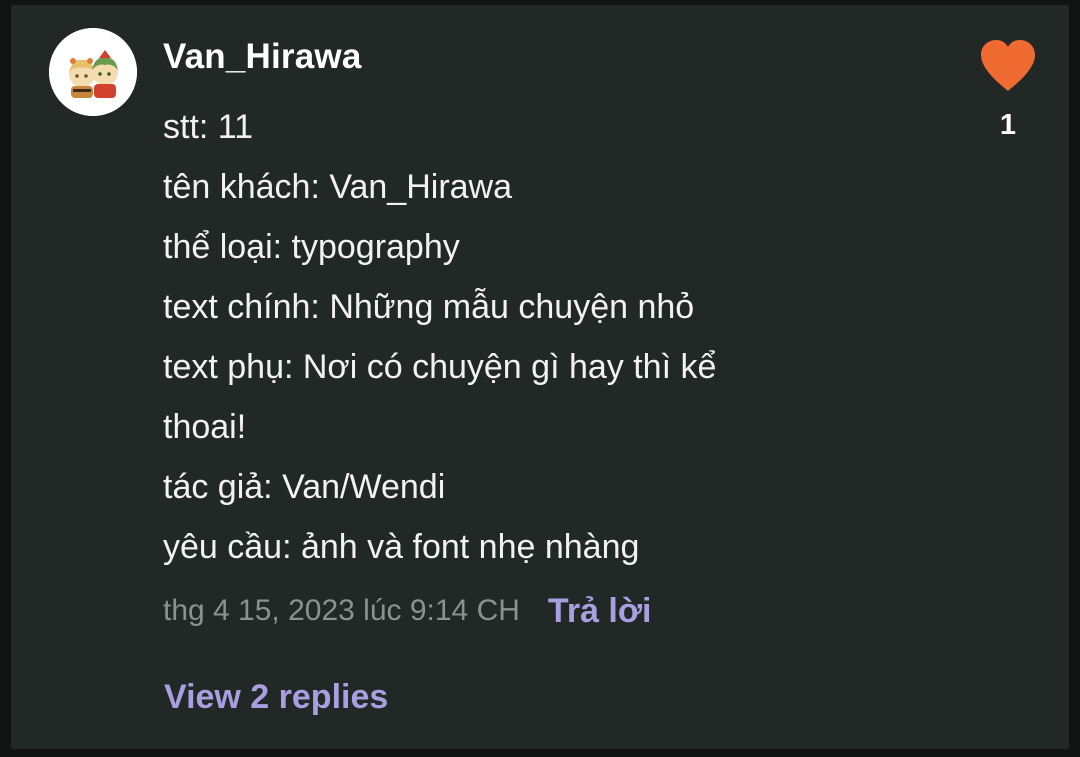 This screenshot has width=1080, height=757. Describe the element at coordinates (1008, 125) in the screenshot. I see `like-count: 1` at that location.